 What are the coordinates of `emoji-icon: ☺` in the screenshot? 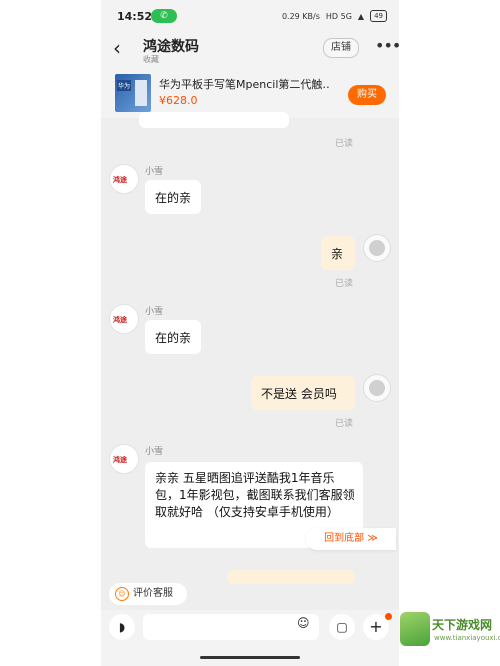 It's located at (303, 623).